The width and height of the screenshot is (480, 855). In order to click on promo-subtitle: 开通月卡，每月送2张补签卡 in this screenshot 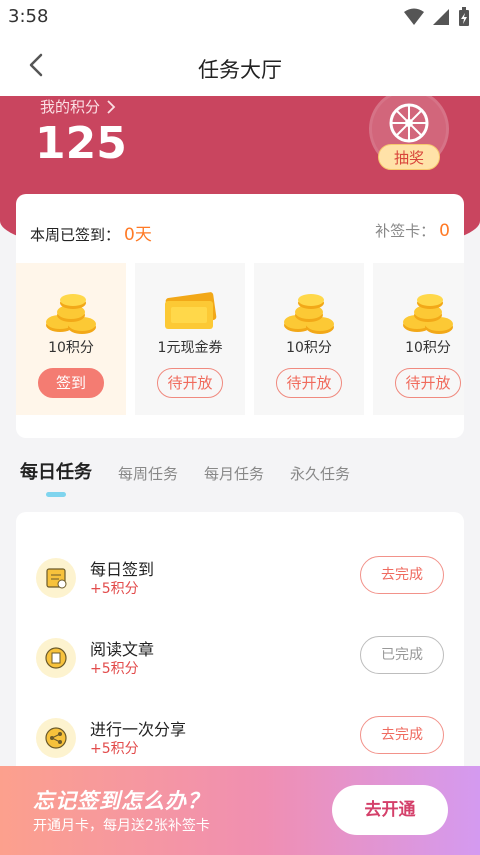, I will do `click(121, 826)`.